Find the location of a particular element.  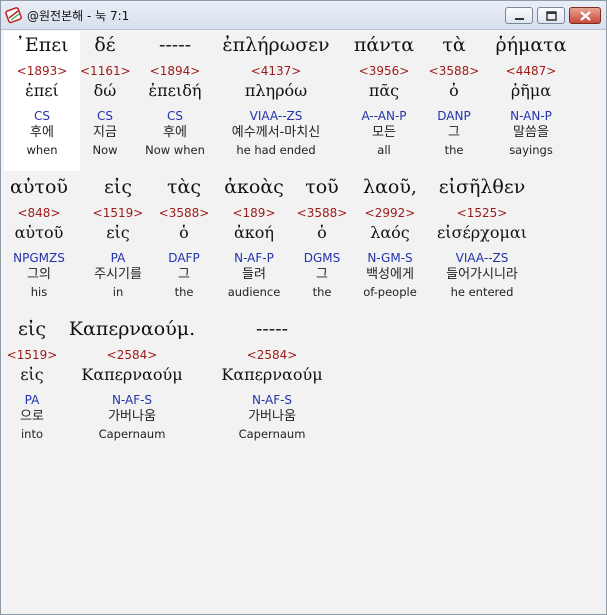

english-gloss: audience is located at coordinates (254, 292).